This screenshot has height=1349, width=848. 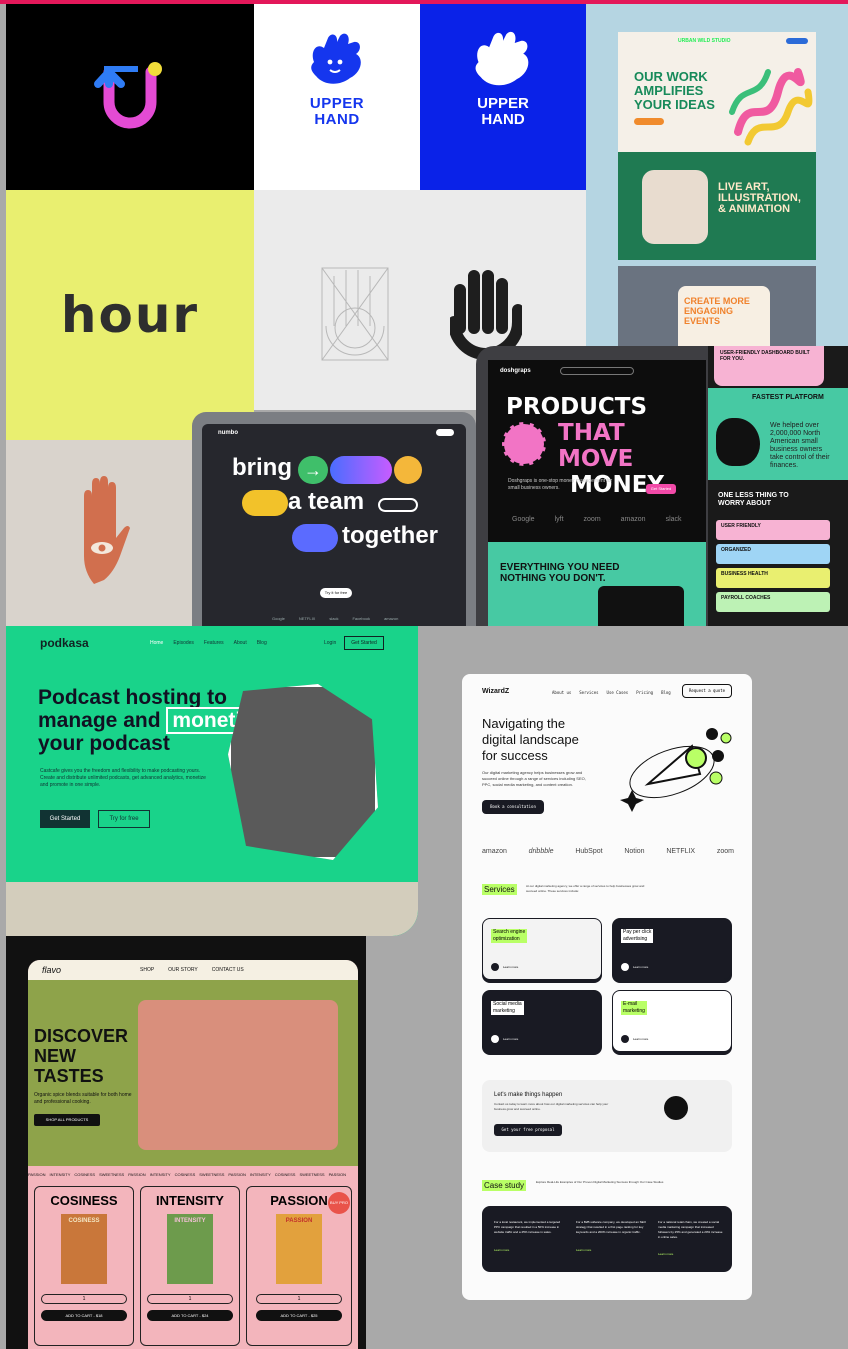 What do you see at coordinates (754, 209) in the screenshot?
I see `studio-sub-3: & ANIMATION` at bounding box center [754, 209].